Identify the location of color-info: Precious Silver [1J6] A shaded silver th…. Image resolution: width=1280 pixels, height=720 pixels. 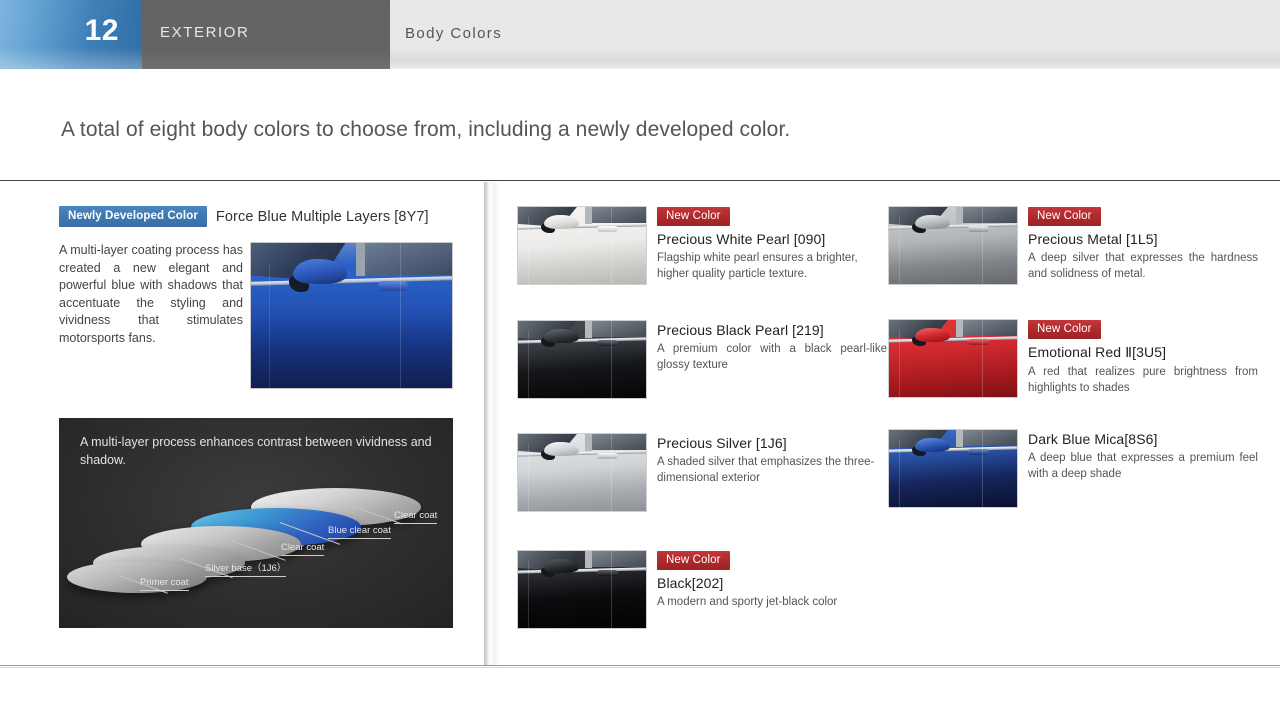
(772, 459).